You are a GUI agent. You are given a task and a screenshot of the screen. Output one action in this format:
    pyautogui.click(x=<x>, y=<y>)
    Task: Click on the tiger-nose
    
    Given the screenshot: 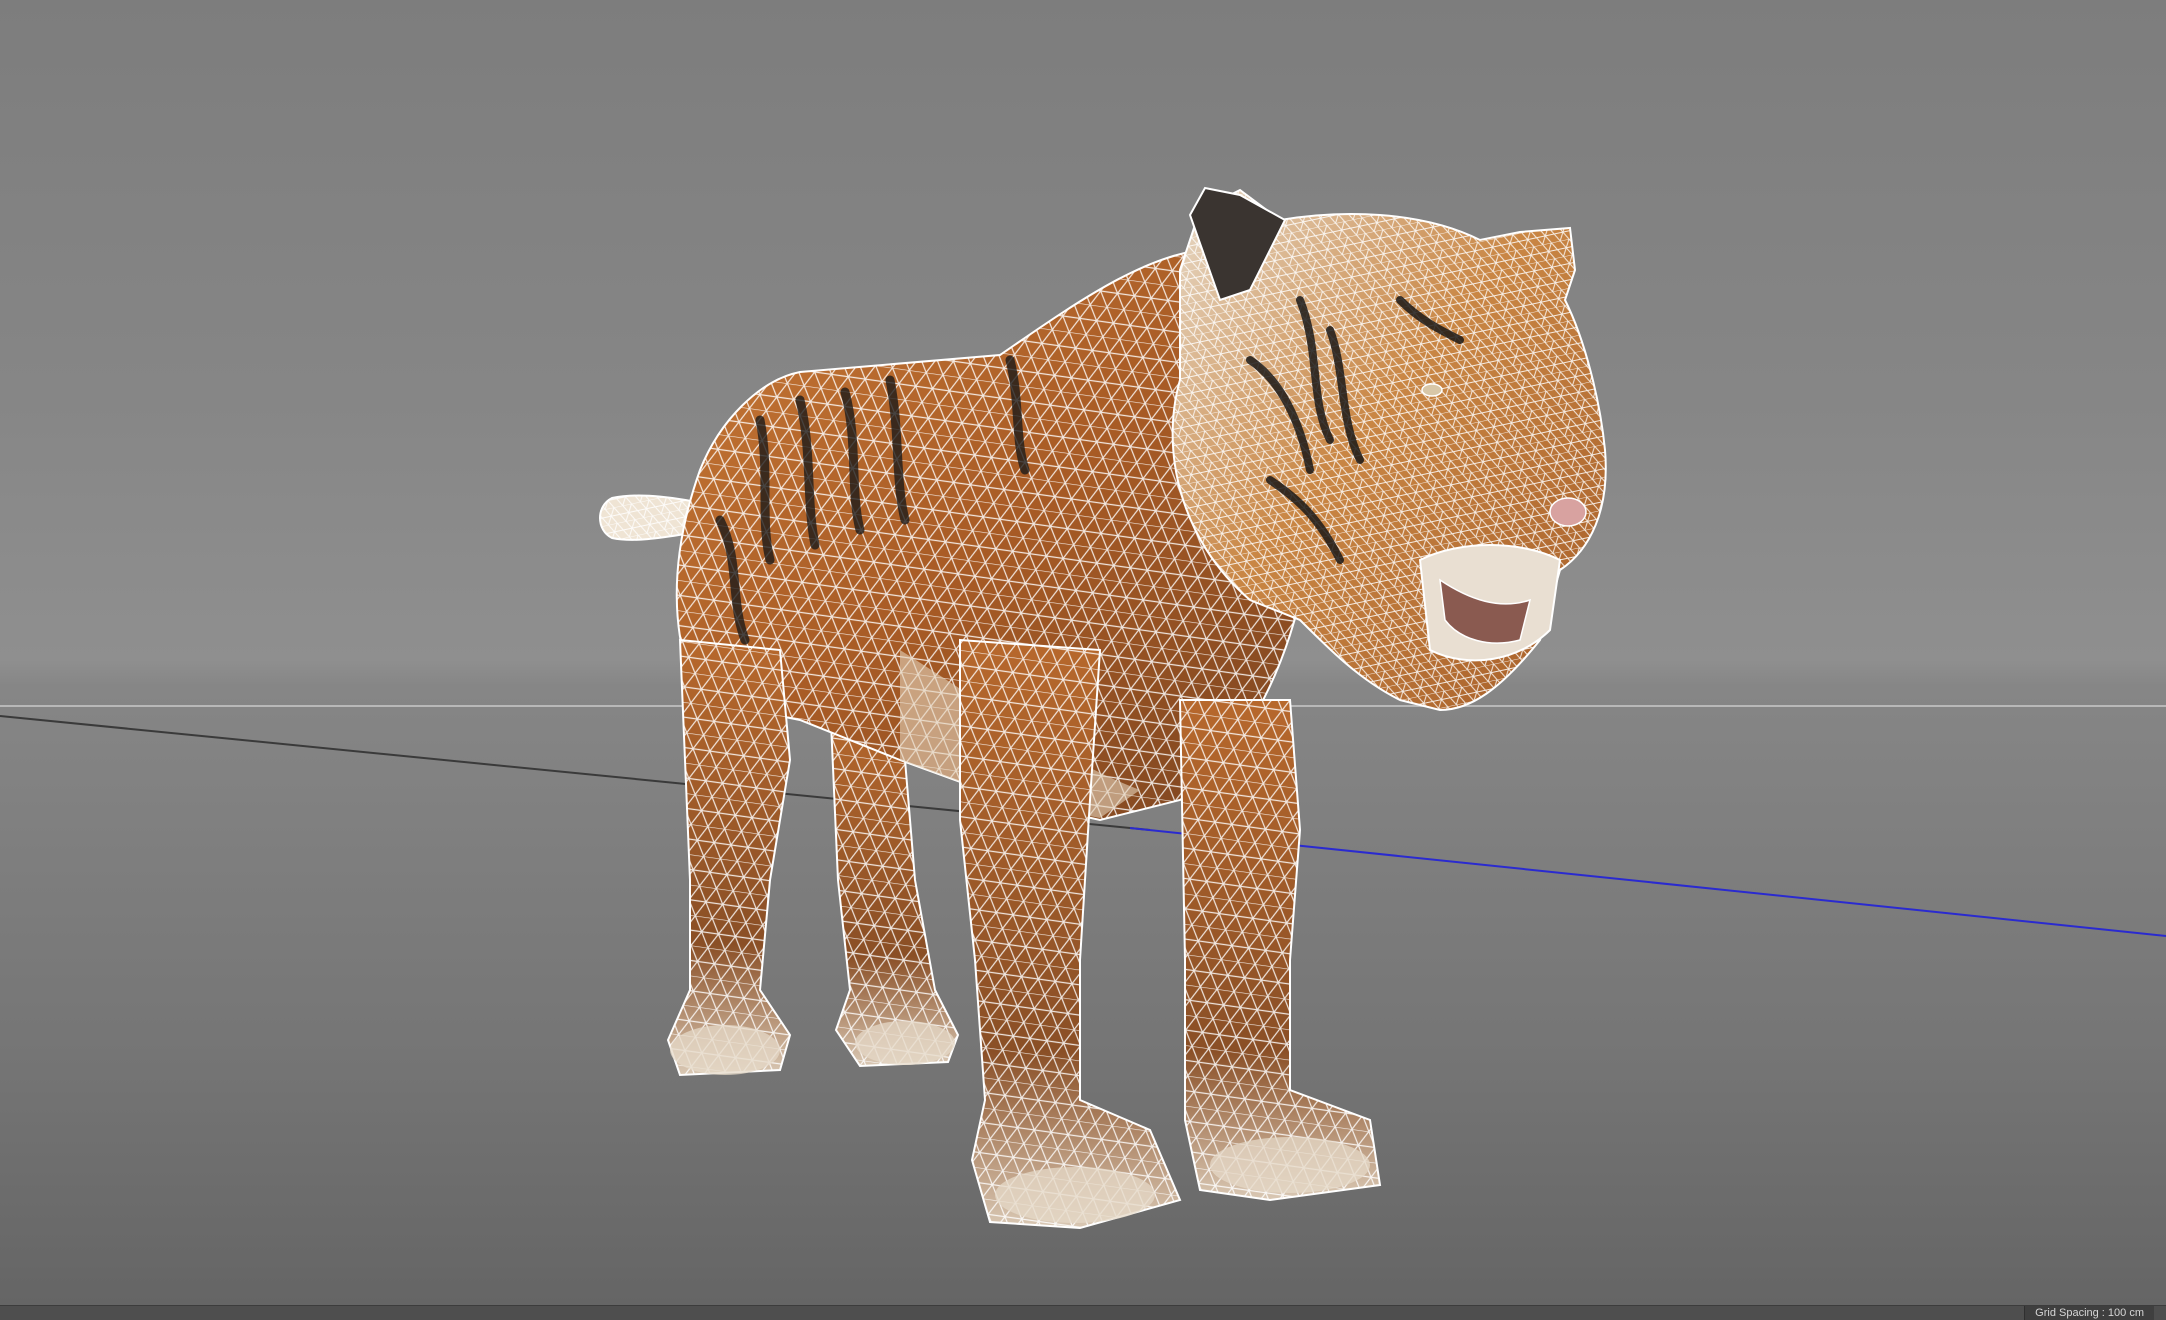 What is the action you would take?
    pyautogui.click(x=1568, y=512)
    